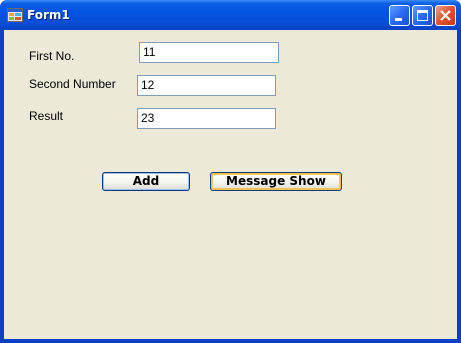 The image size is (461, 343). I want to click on minimize-icon, so click(398, 19).